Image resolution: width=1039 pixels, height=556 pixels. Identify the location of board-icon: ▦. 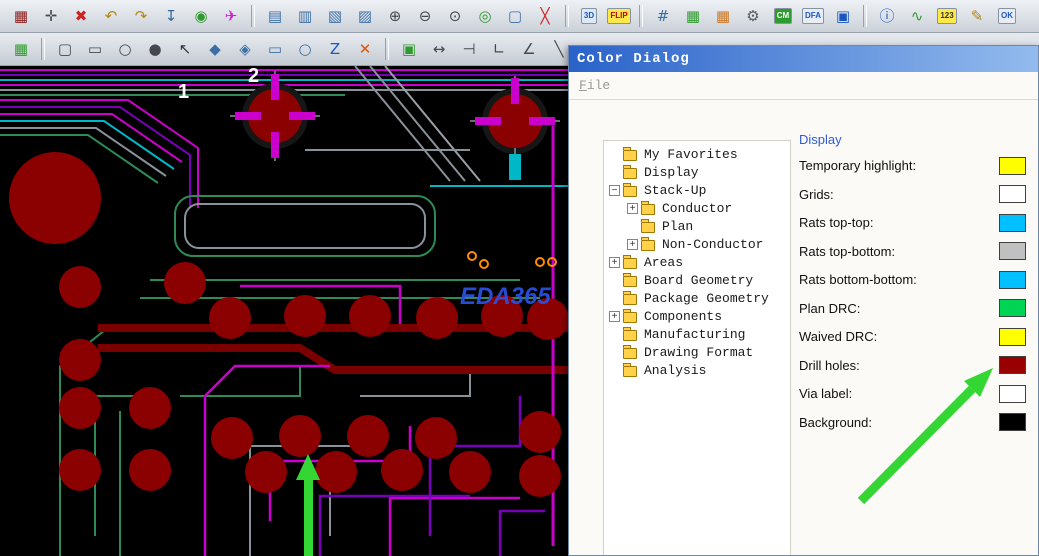
(21, 49).